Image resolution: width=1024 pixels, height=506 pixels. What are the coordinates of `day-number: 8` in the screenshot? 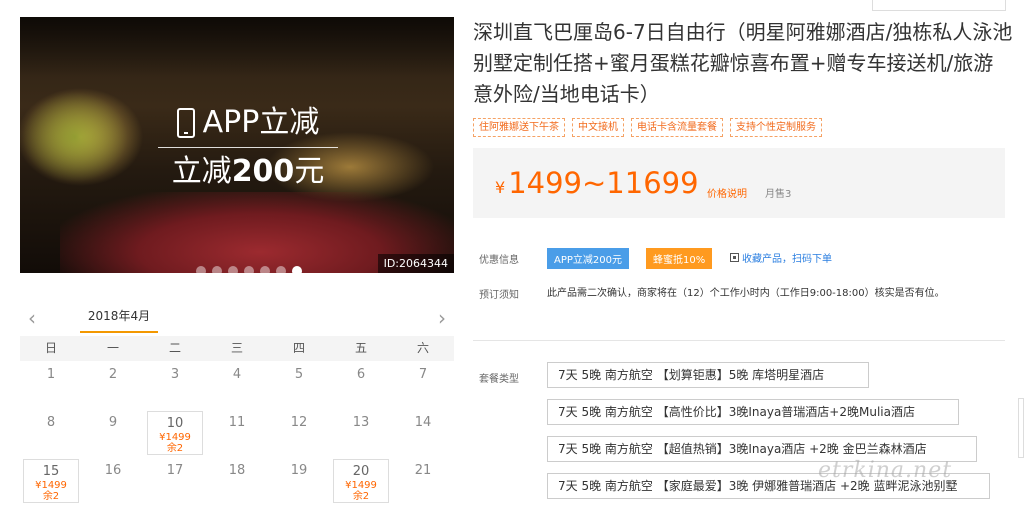 It's located at (51, 422).